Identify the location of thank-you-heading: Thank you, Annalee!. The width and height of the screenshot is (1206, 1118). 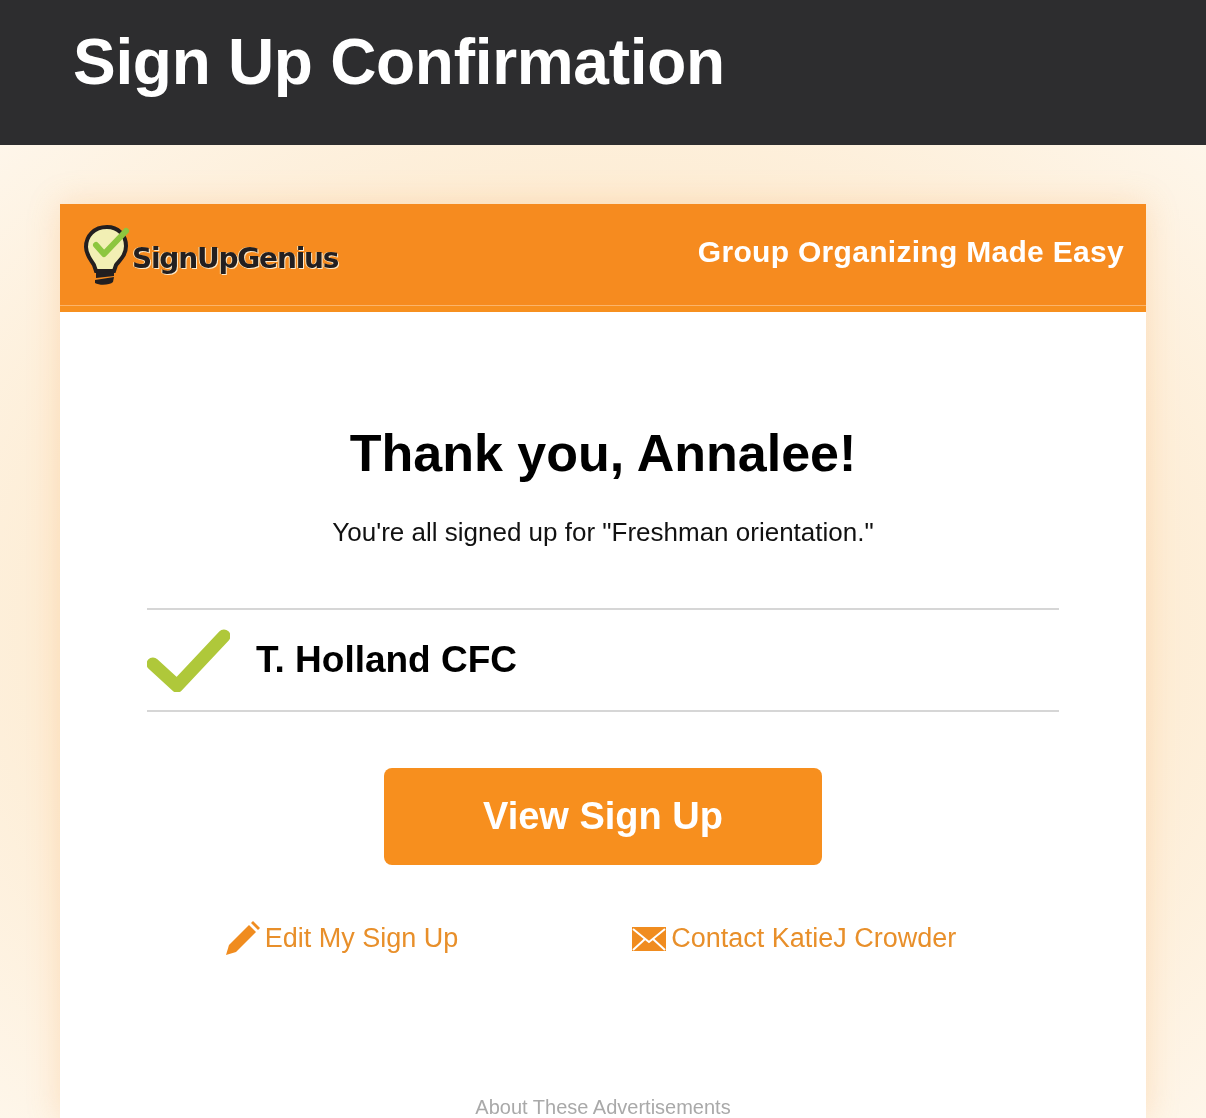
(603, 453).